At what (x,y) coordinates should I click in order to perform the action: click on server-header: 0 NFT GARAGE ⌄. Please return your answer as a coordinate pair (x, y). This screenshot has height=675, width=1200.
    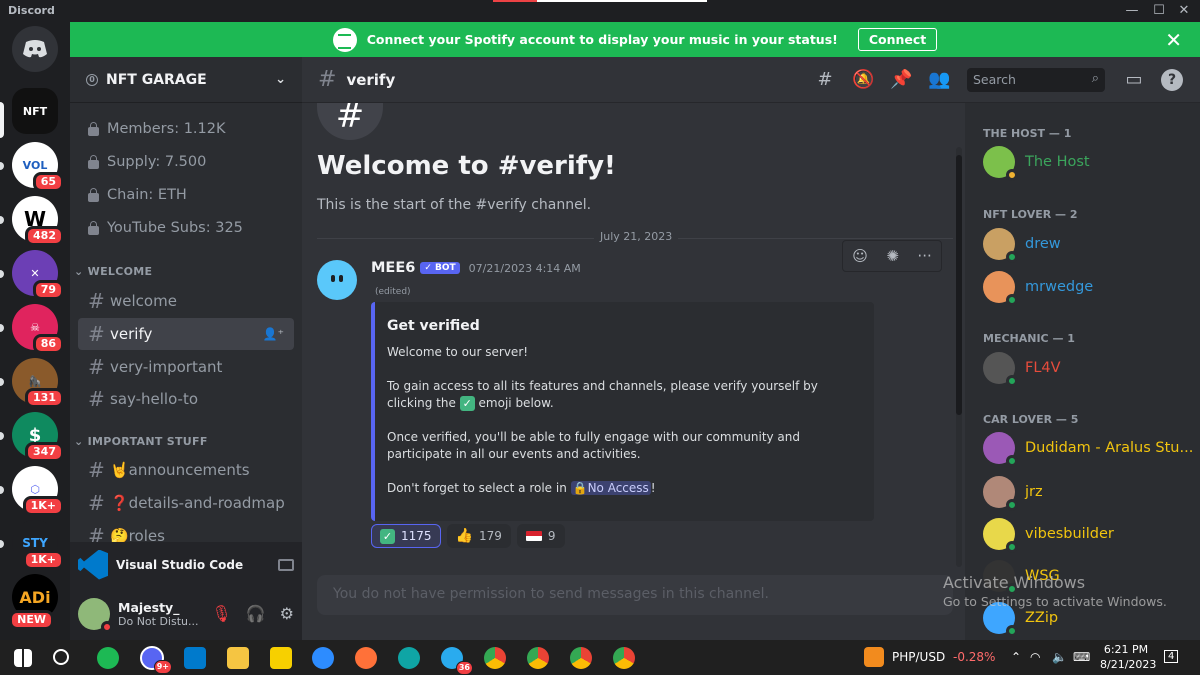
    Looking at the image, I should click on (186, 80).